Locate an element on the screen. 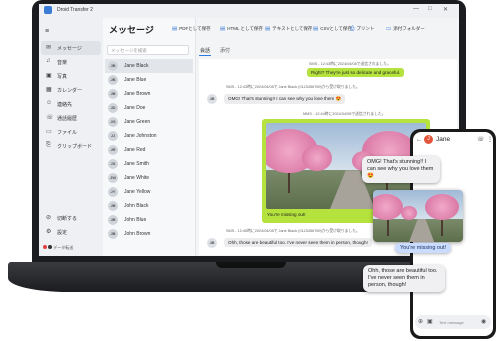 Image resolution: width=500 pixels, height=341 pixels. contact-item: JB John Brown is located at coordinates (149, 234).